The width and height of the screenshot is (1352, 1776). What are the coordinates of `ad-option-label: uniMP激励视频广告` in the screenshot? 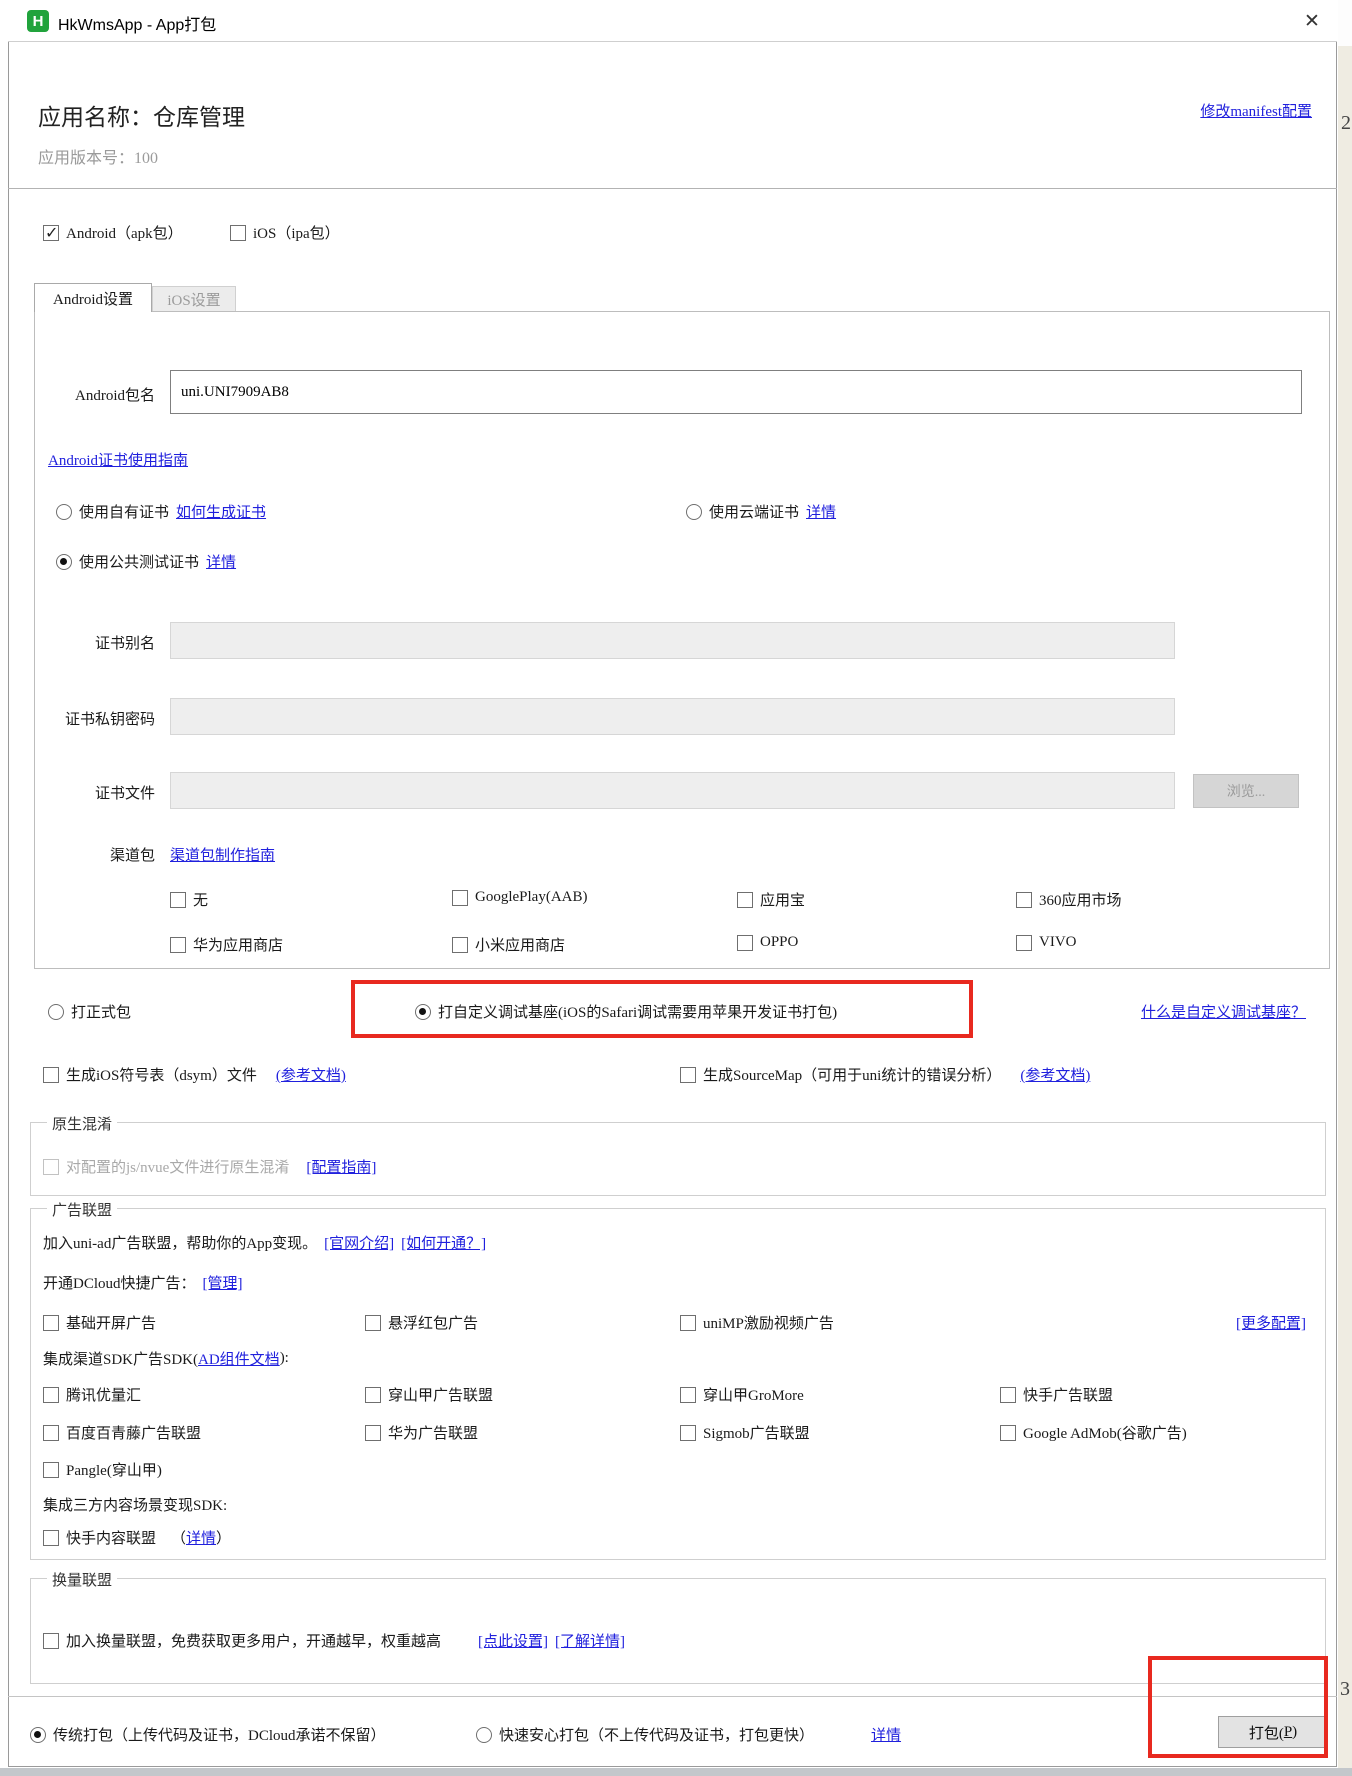 It's located at (768, 1324).